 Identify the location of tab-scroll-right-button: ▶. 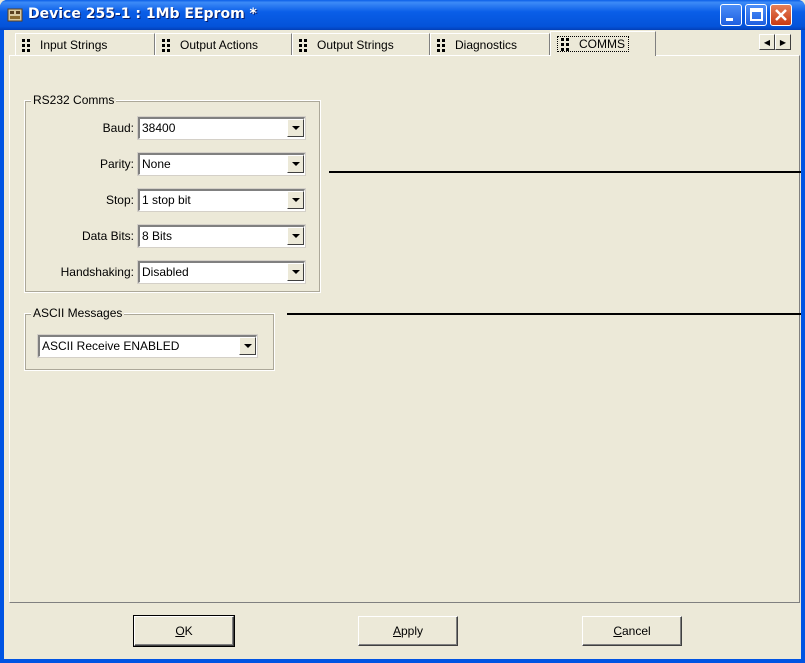
(783, 42).